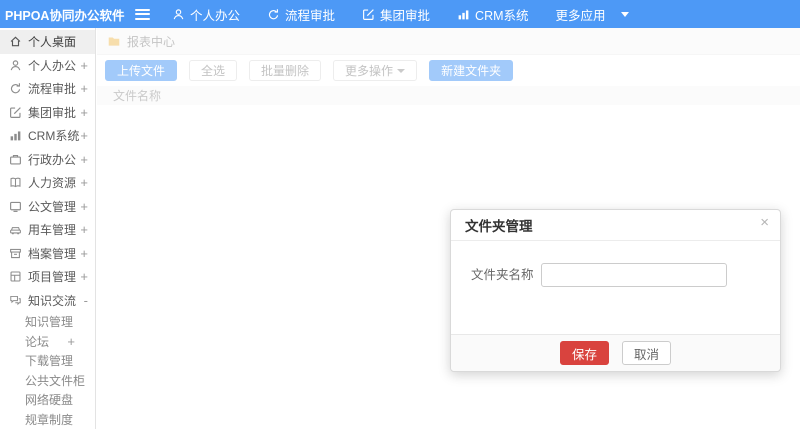 The image size is (800, 429). I want to click on sidebar-item-document-mgmt: 公文管理 +, so click(47, 207).